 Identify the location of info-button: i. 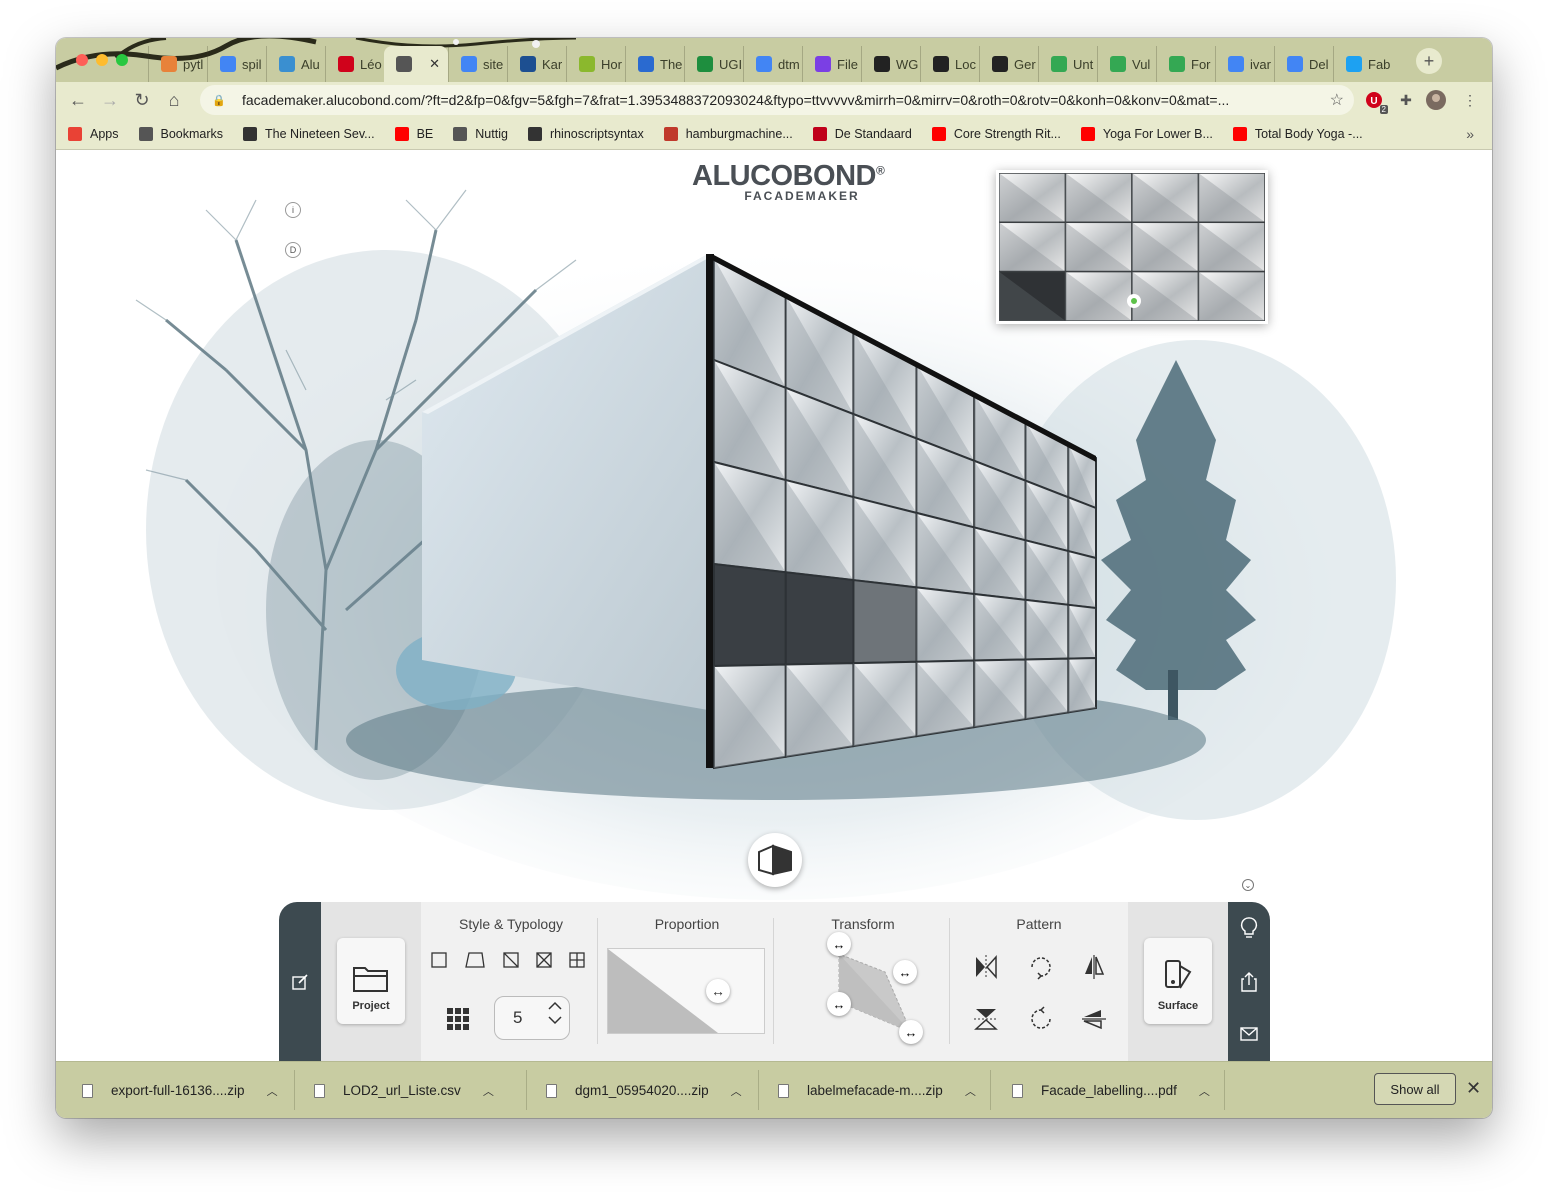
(293, 210).